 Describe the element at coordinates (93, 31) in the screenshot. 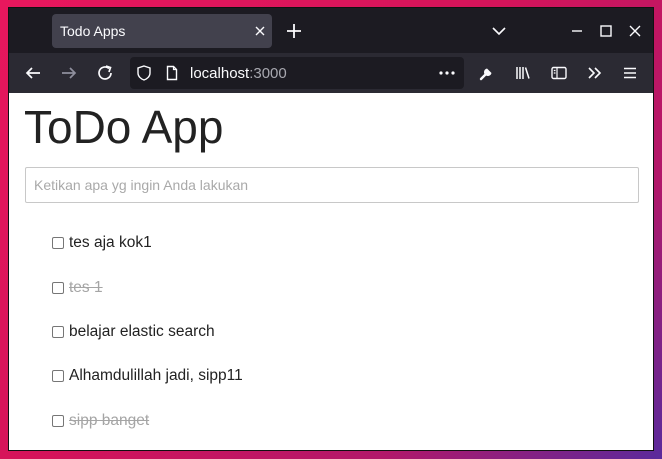

I see `tab-title: Todo Apps` at that location.